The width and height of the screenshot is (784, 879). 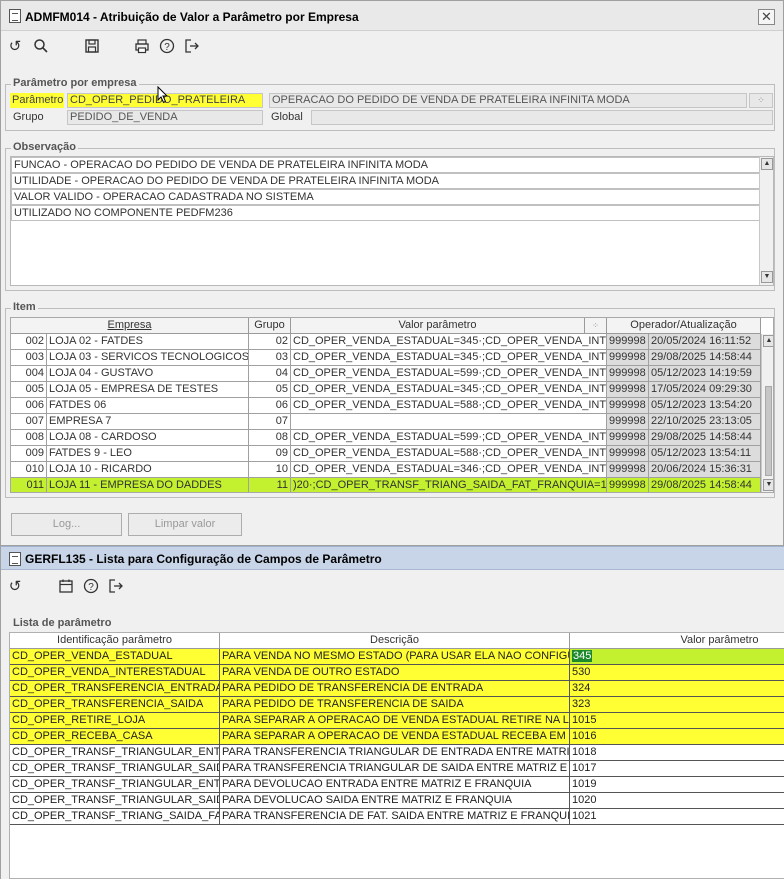 What do you see at coordinates (29, 390) in the screenshot?
I see `row-cod-cell: 005` at bounding box center [29, 390].